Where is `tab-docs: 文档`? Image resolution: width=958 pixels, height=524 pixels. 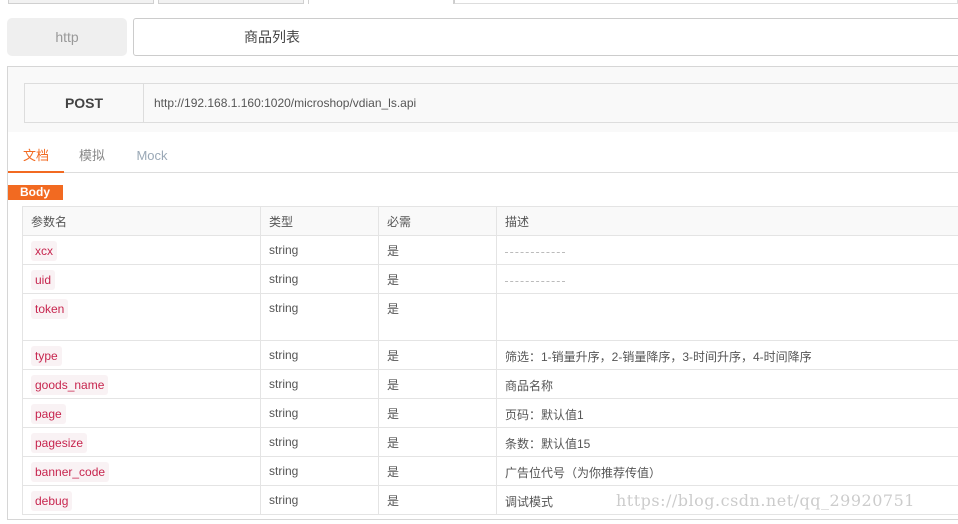
tab-docs: 文档 is located at coordinates (36, 158).